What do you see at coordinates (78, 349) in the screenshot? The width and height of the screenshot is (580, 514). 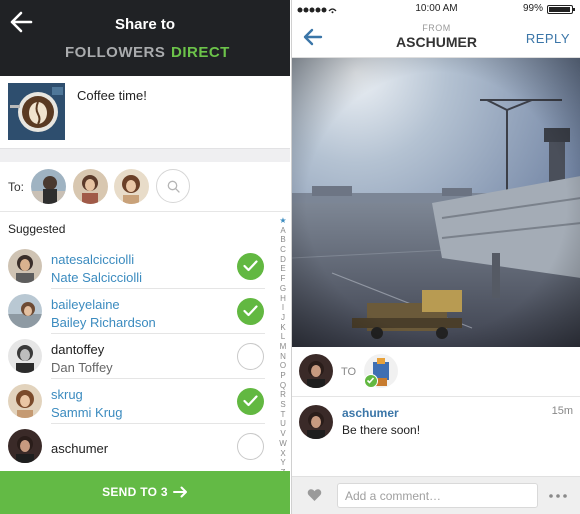 I see `username: dantoffey` at bounding box center [78, 349].